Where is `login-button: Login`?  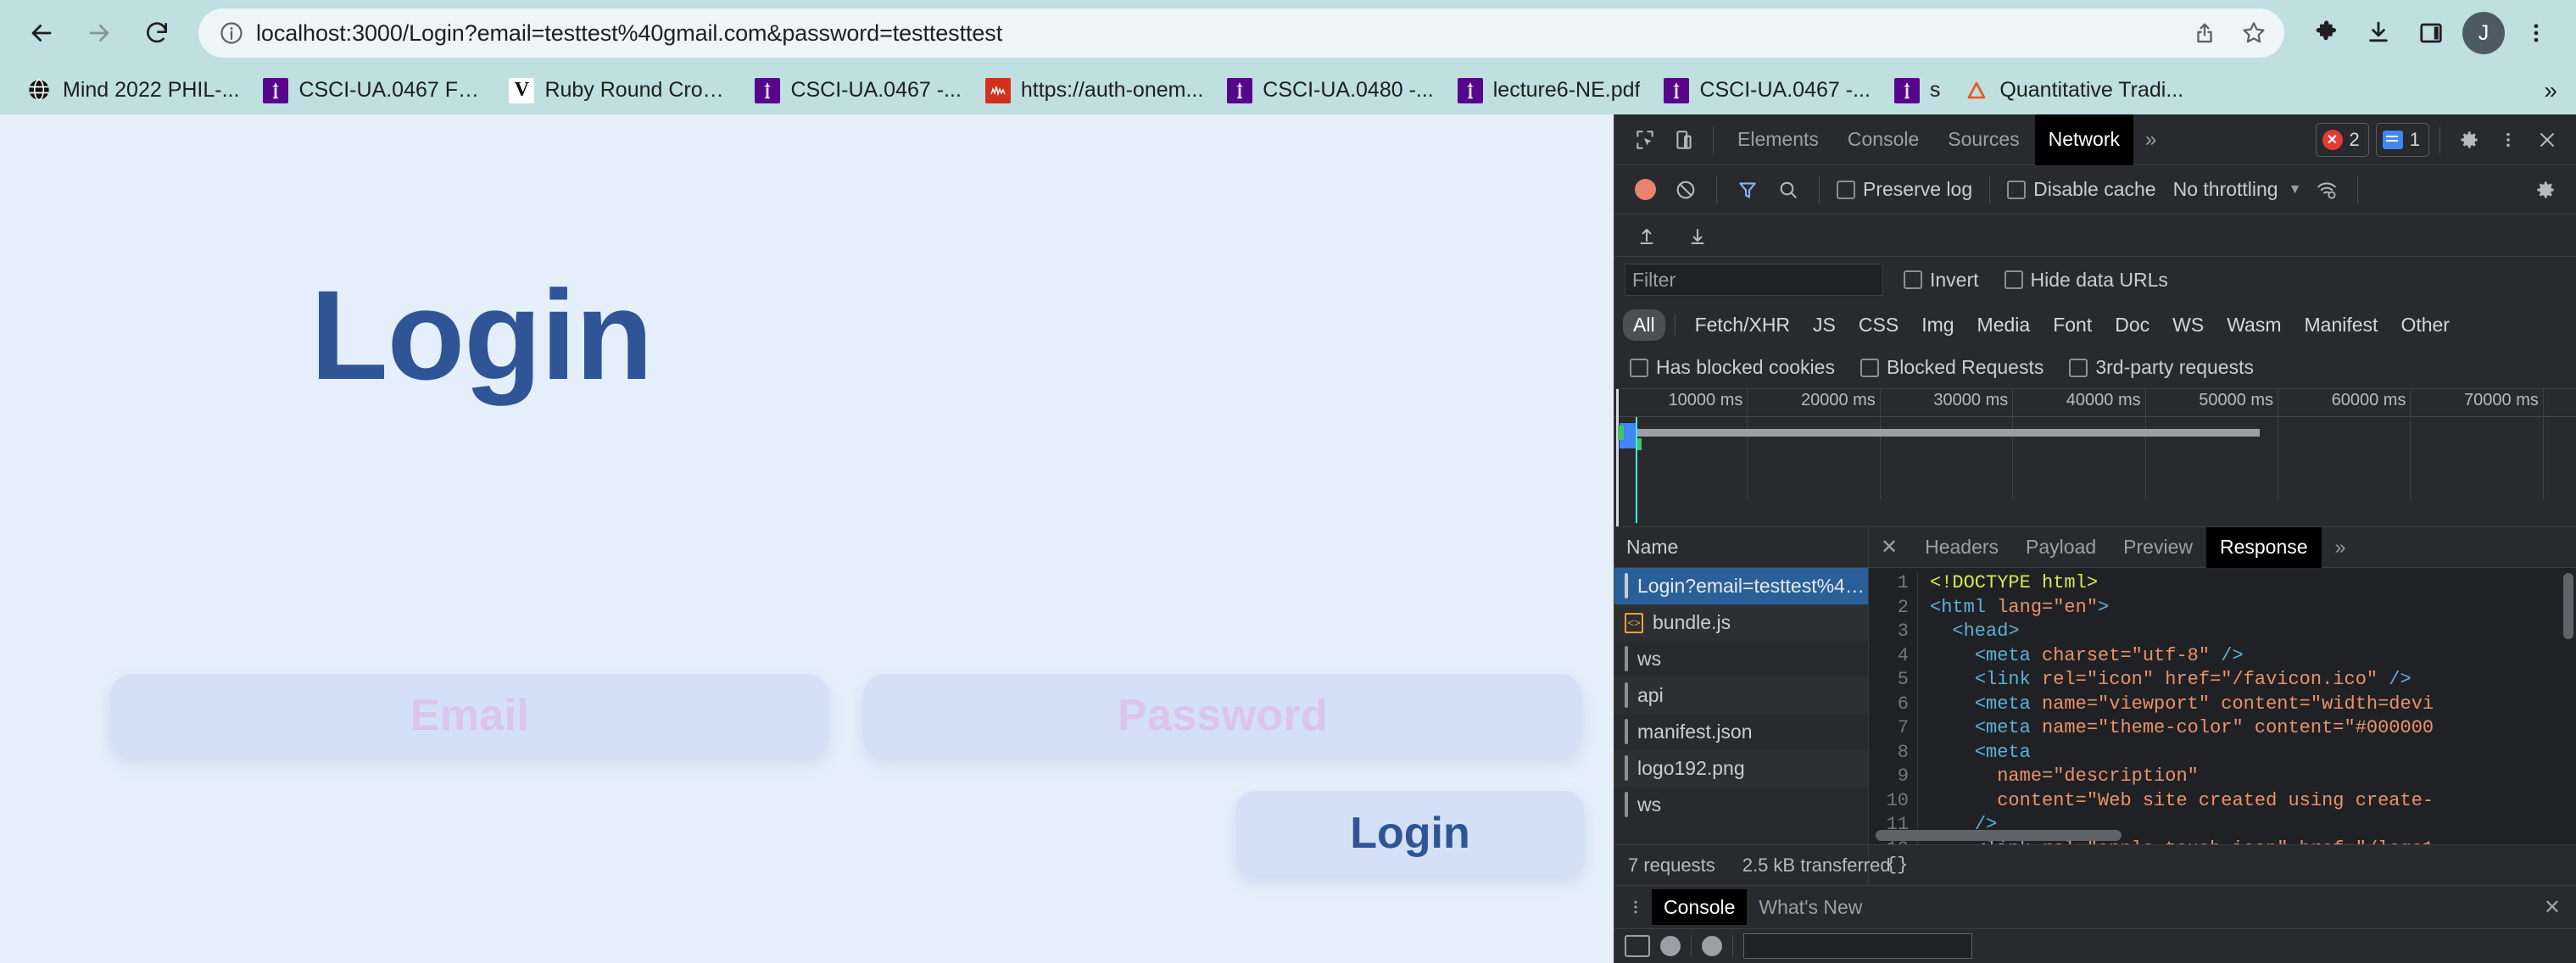
login-button: Login is located at coordinates (1410, 833).